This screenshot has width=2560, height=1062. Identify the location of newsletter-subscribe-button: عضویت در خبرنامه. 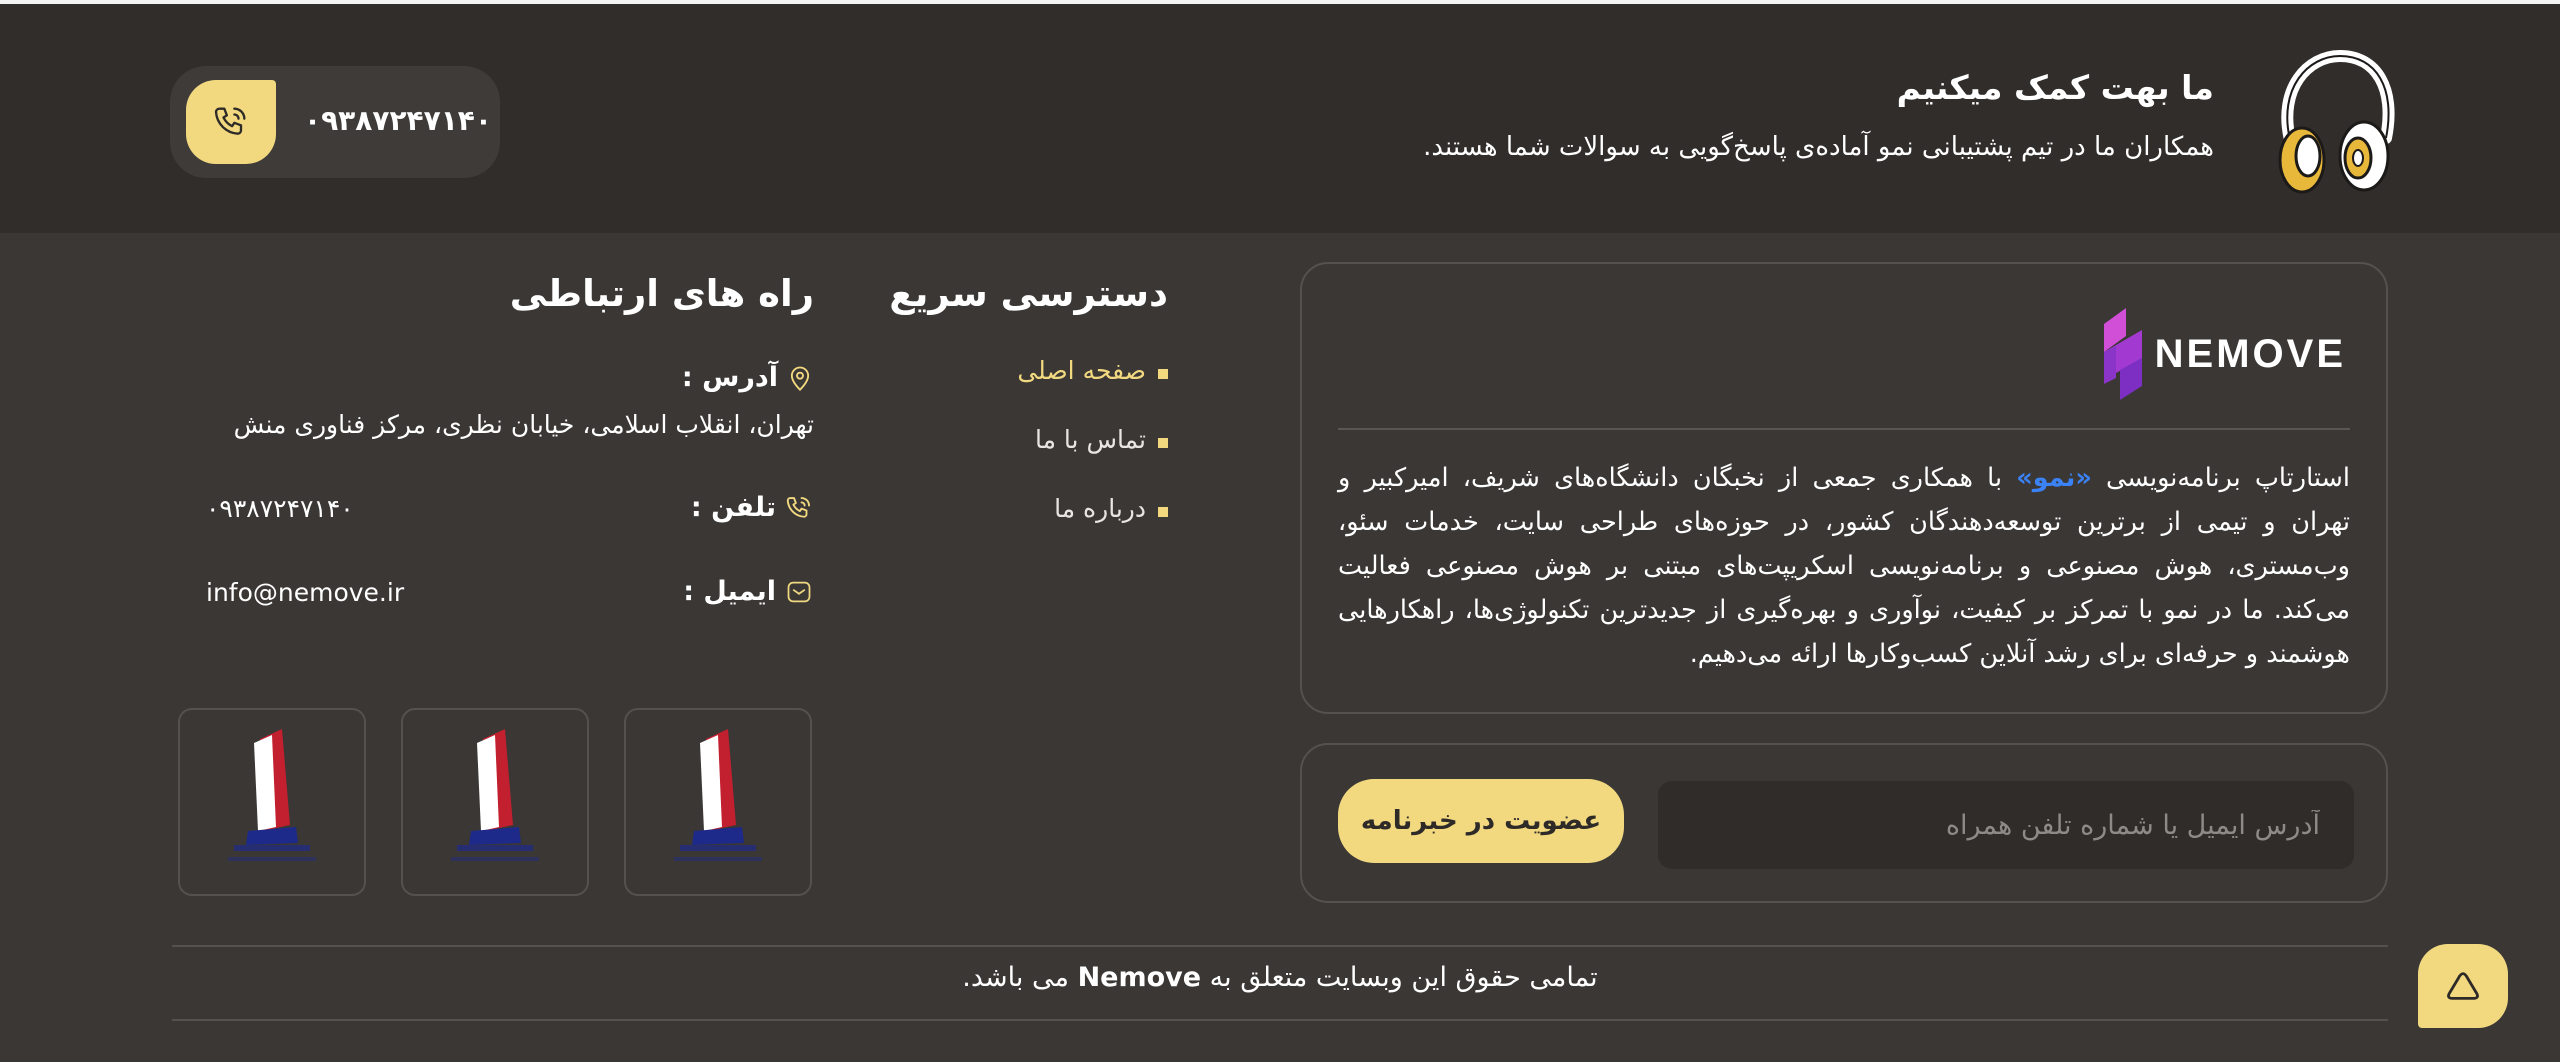
(1481, 821).